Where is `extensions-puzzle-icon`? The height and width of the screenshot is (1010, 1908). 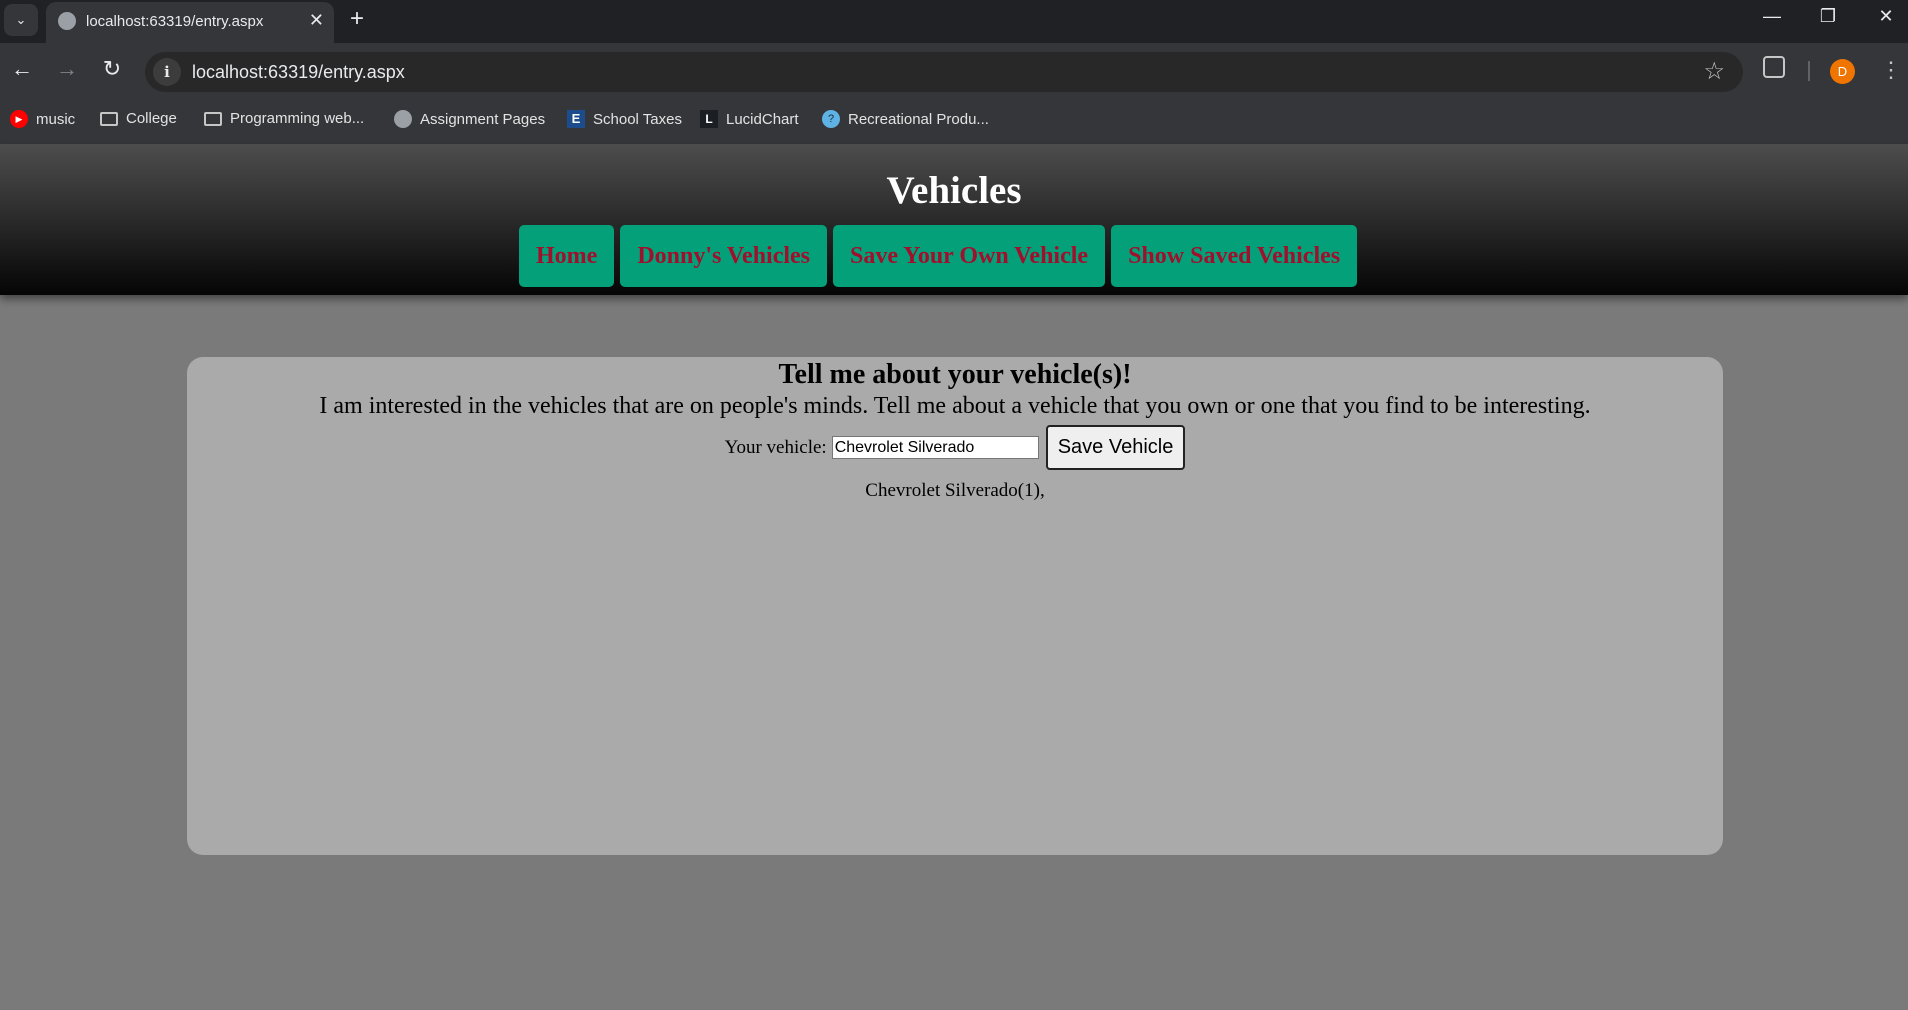
extensions-puzzle-icon is located at coordinates (1774, 67).